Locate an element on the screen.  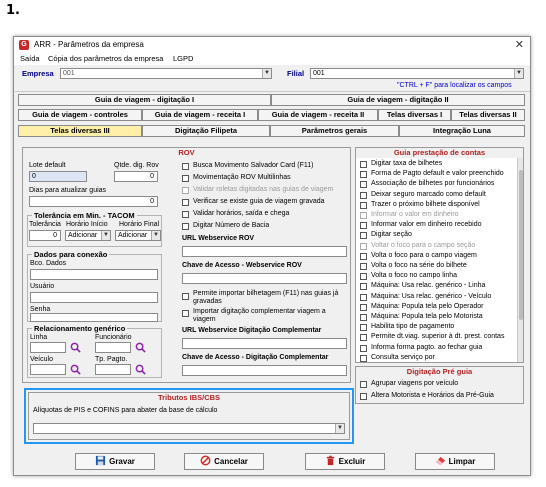
pre-guia-check-label: Agrupar viagens por veículo is located at coordinates (415, 383).